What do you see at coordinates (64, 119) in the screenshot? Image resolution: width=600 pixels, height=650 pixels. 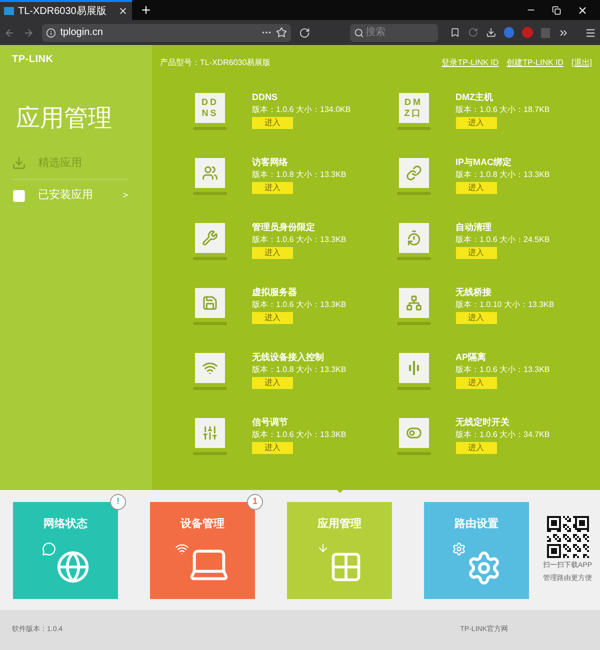 I see `sidebar-title: 应用管理` at bounding box center [64, 119].